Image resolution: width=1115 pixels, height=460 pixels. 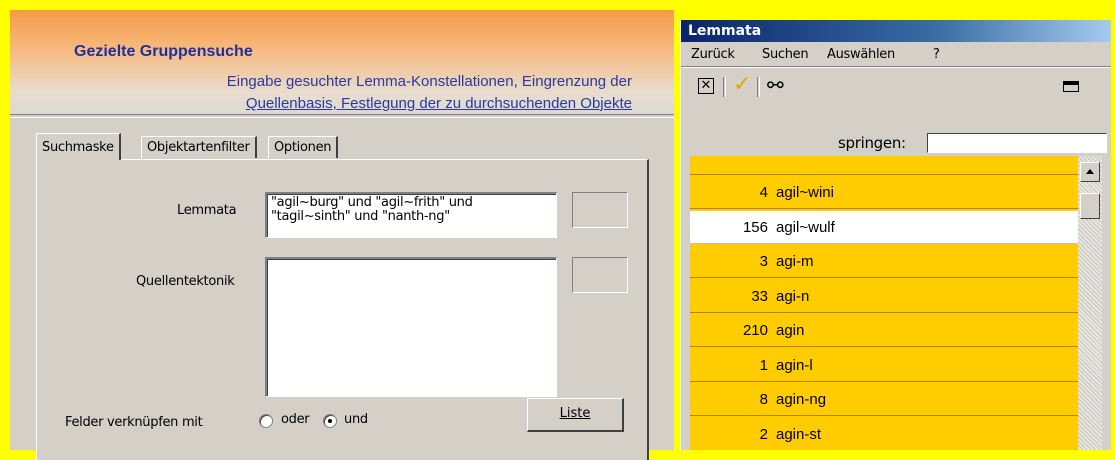 What do you see at coordinates (884, 330) in the screenshot?
I see `list-item: 210 agin` at bounding box center [884, 330].